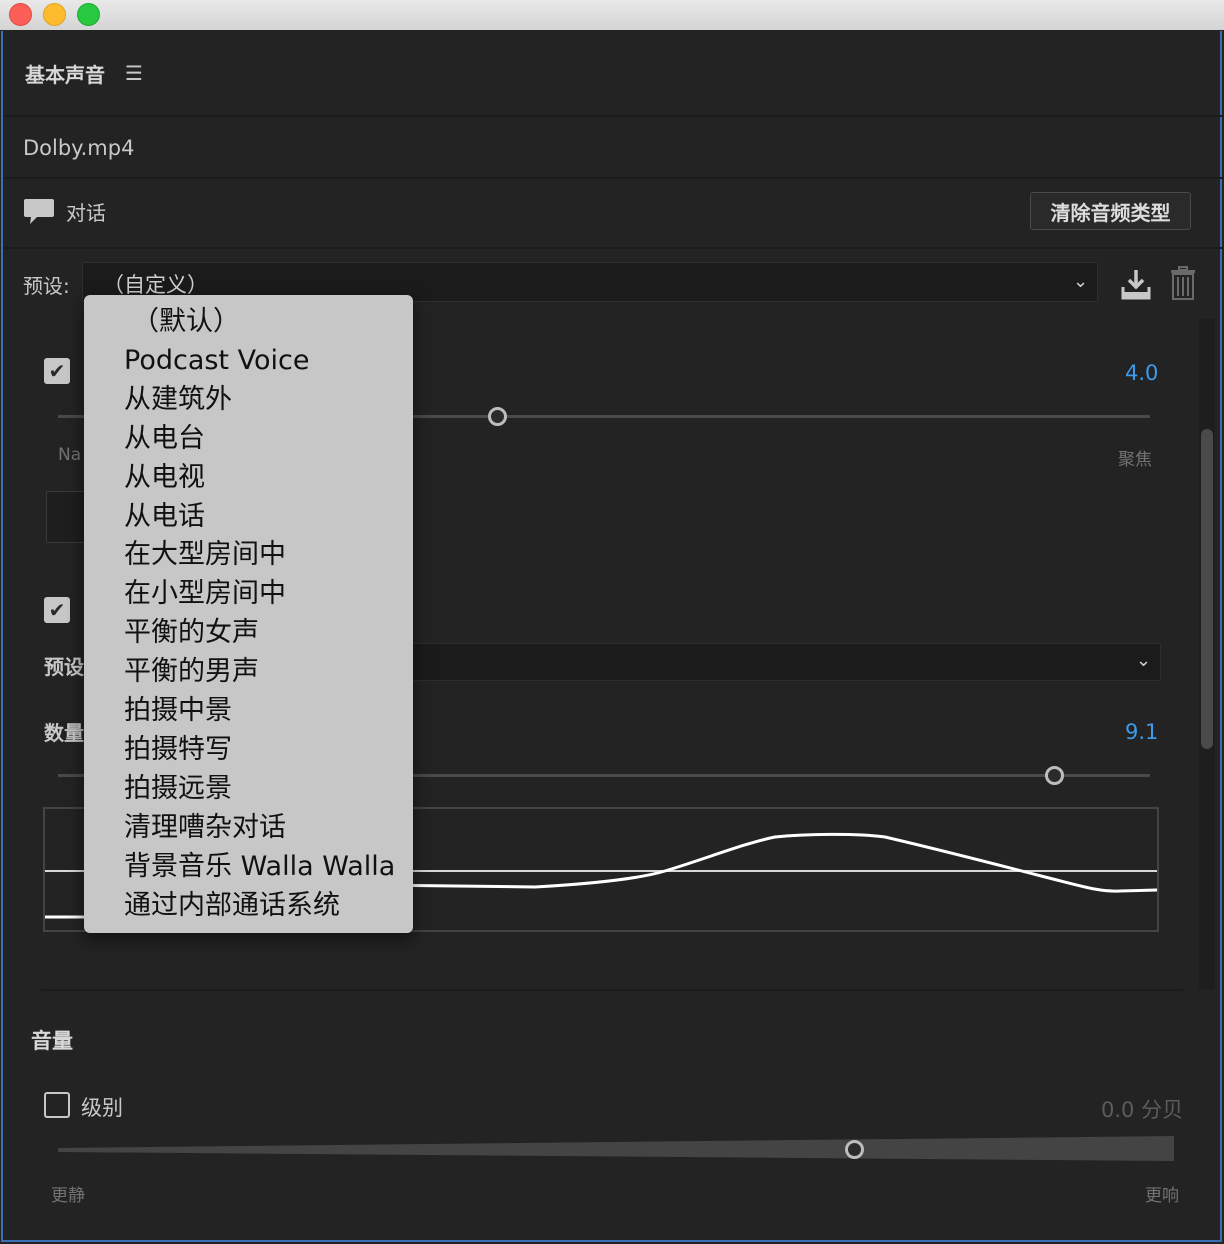 The height and width of the screenshot is (1244, 1224). Describe the element at coordinates (88, 14) in the screenshot. I see `maximize-window-button` at that location.